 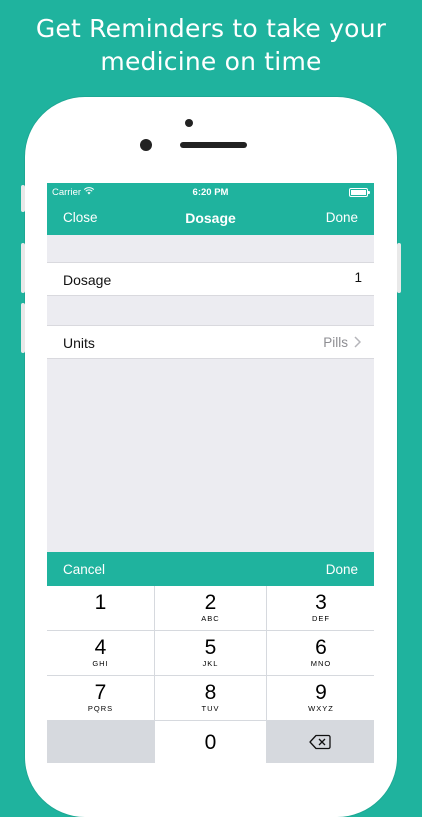 What do you see at coordinates (210, 663) in the screenshot?
I see `key-letters: JKL` at bounding box center [210, 663].